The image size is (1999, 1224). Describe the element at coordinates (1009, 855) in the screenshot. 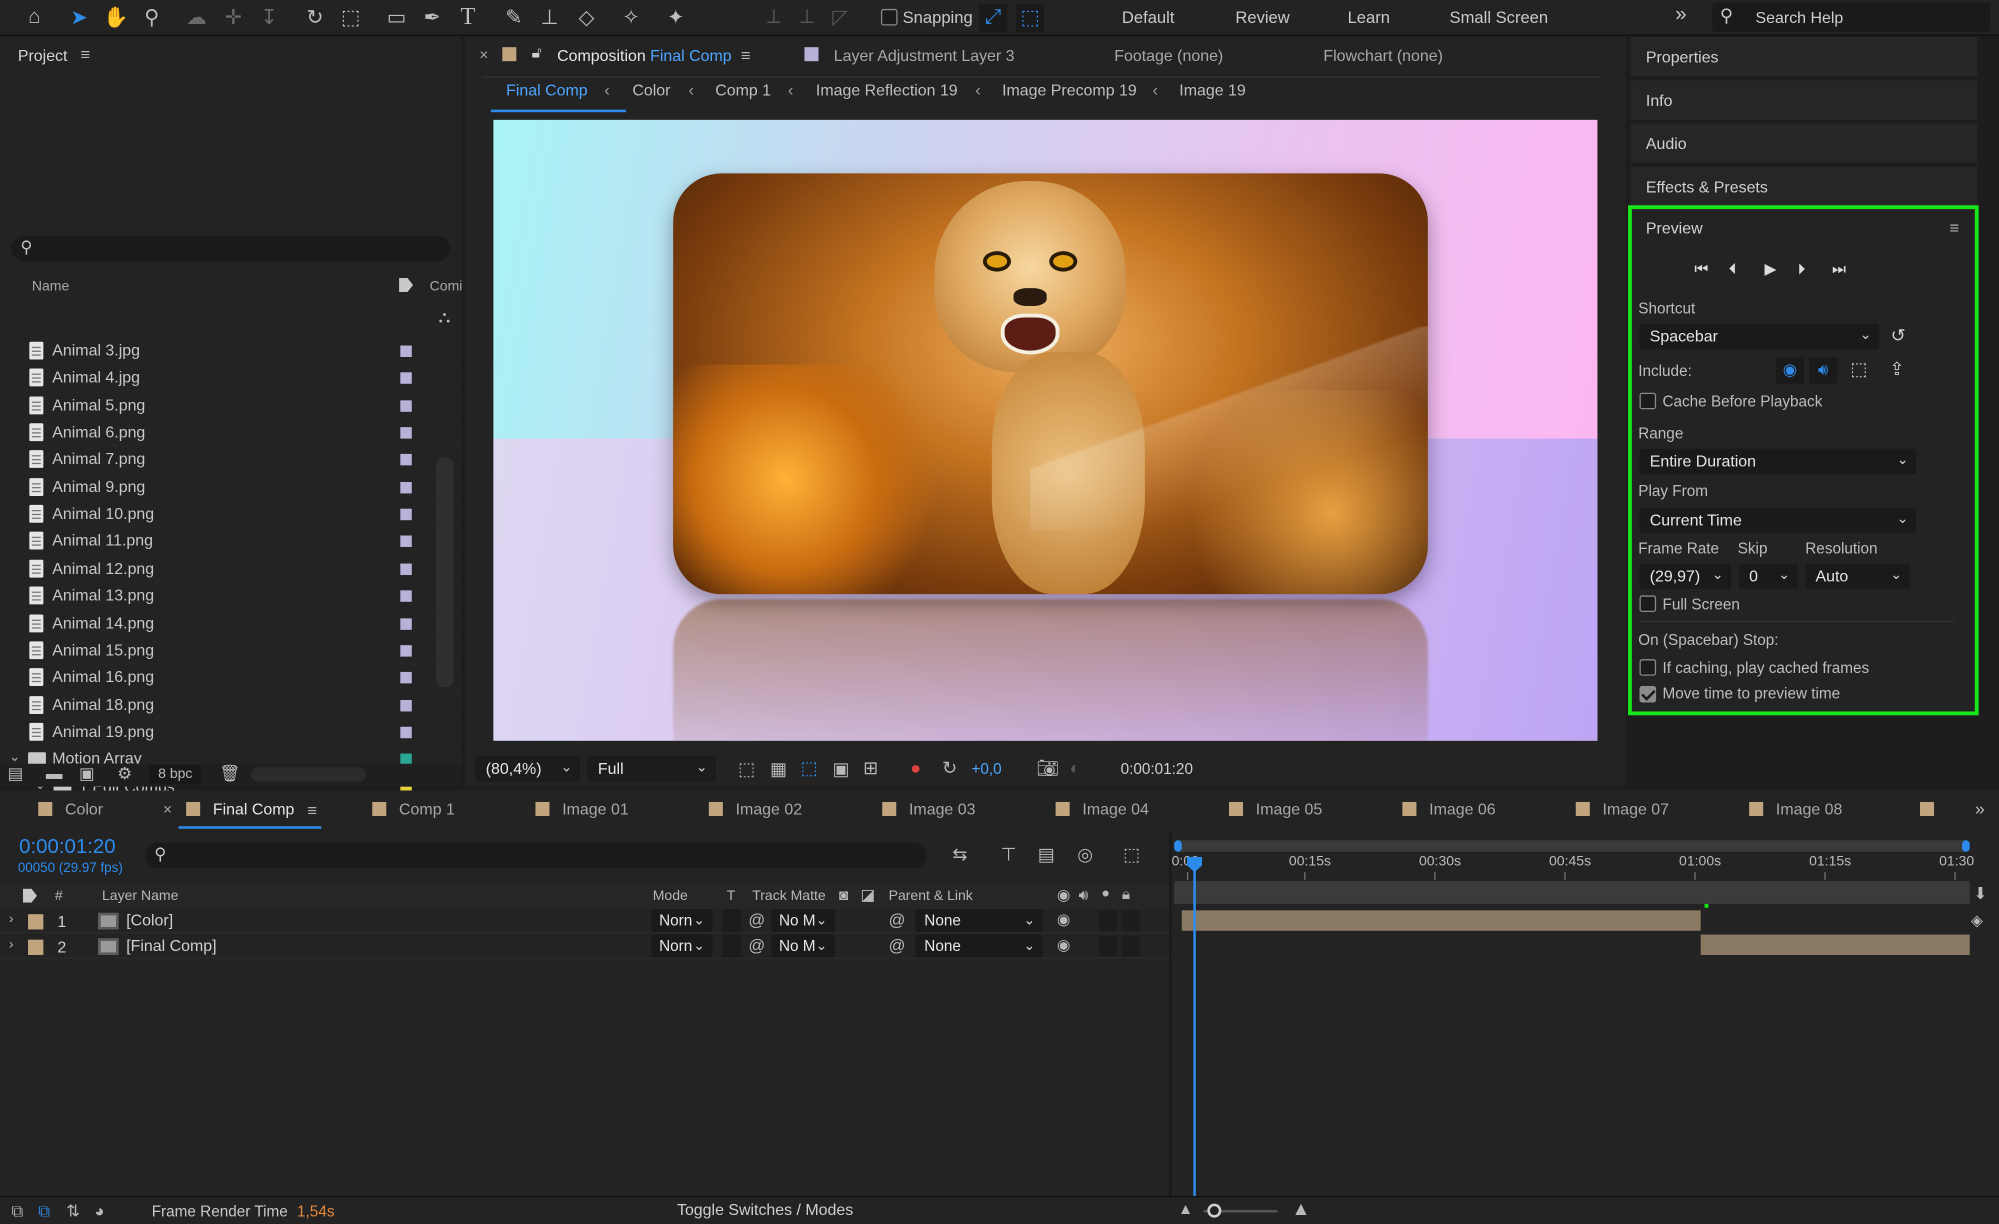

I see `draft-3d-icon: ⊤` at that location.